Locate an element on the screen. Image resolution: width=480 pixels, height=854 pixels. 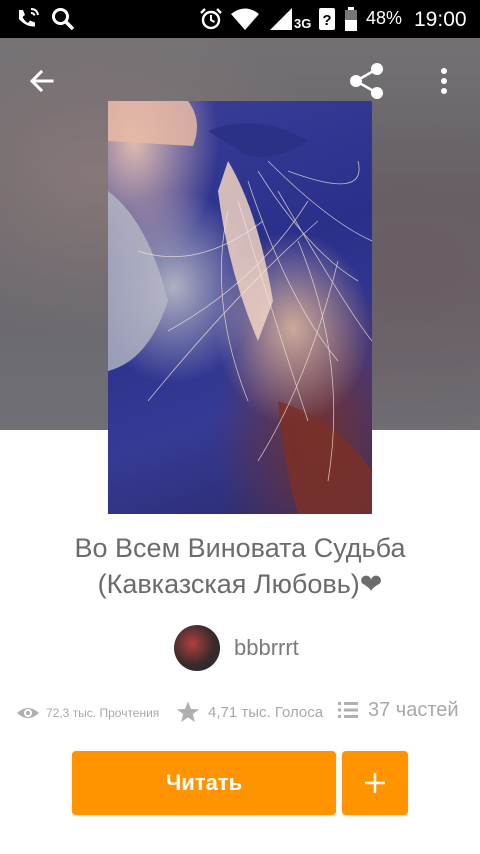
alarm-icon is located at coordinates (211, 21).